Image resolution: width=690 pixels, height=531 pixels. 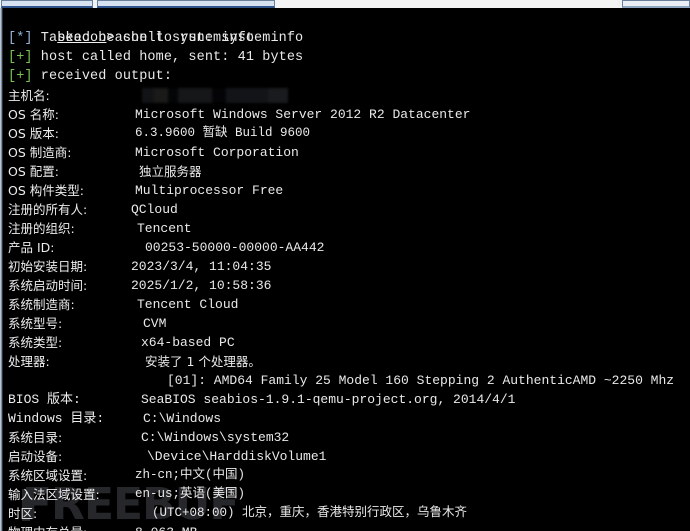 What do you see at coordinates (349, 190) in the screenshot?
I see `systeminfo-row: OS 构件类型: Multiprocessor Free` at bounding box center [349, 190].